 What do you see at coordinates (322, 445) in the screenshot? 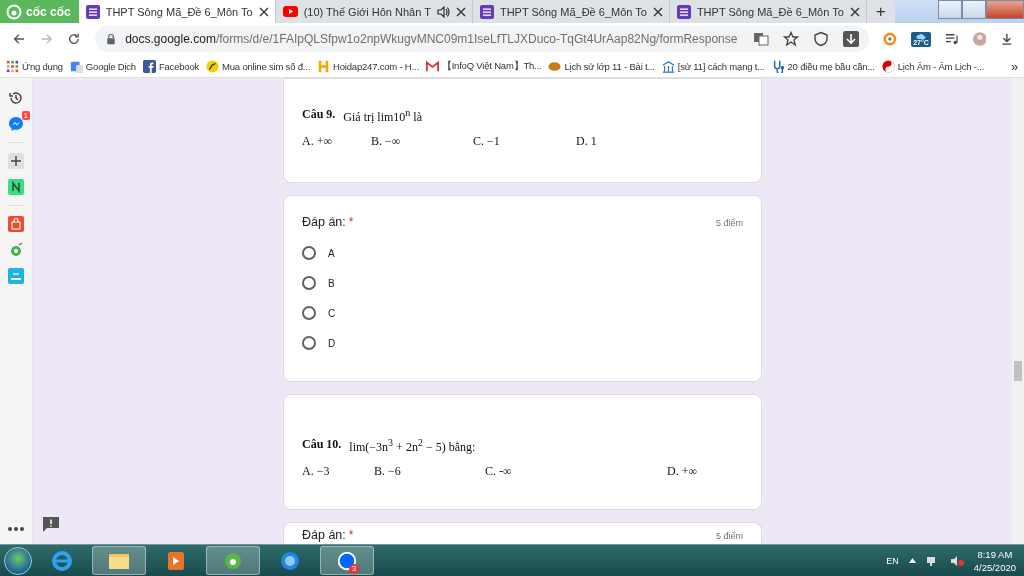
I see `question-number: Câu 10.` at bounding box center [322, 445].